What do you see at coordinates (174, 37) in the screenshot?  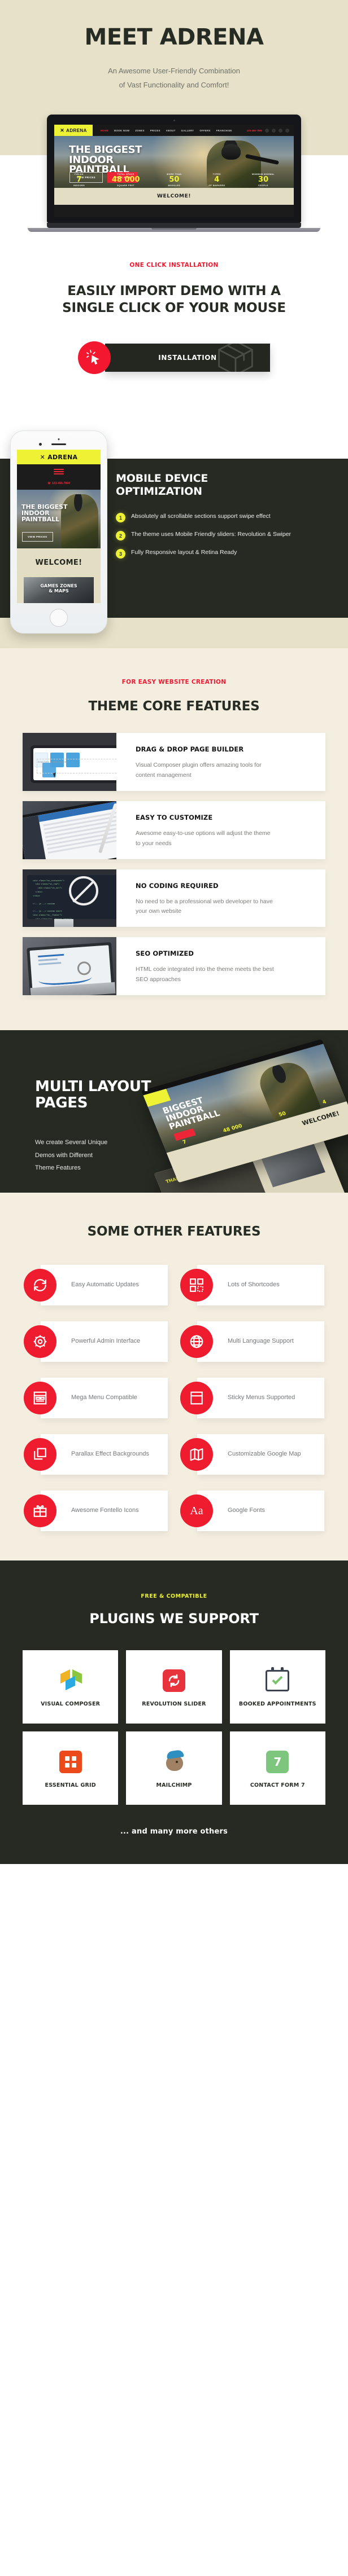 I see `page-title: MEET ADRENA` at bounding box center [174, 37].